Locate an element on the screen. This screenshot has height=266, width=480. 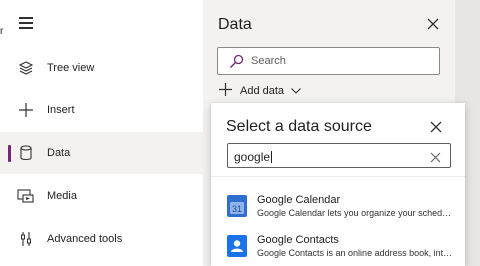
nav-item-label: Advanced tools is located at coordinates (85, 239).